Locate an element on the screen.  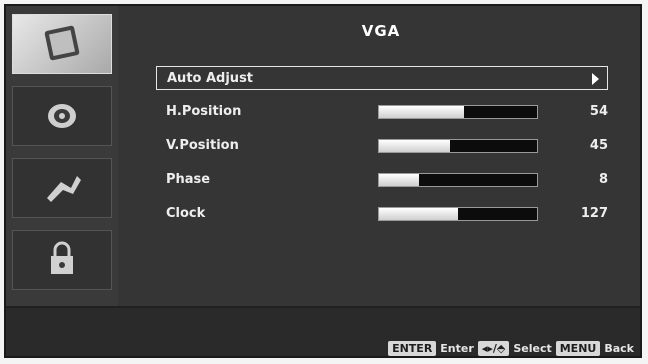
phase-item: Phase 8 is located at coordinates (382, 180).